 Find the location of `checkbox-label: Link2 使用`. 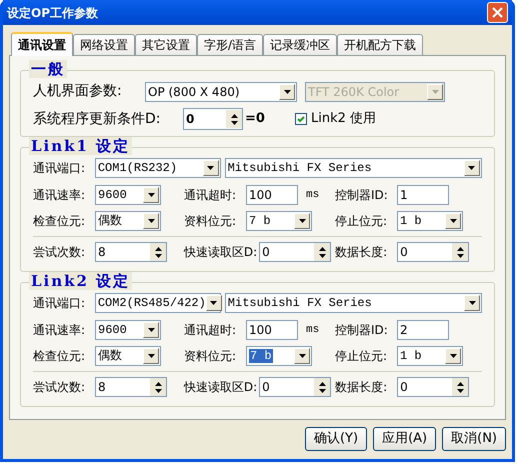

checkbox-label: Link2 使用 is located at coordinates (343, 119).